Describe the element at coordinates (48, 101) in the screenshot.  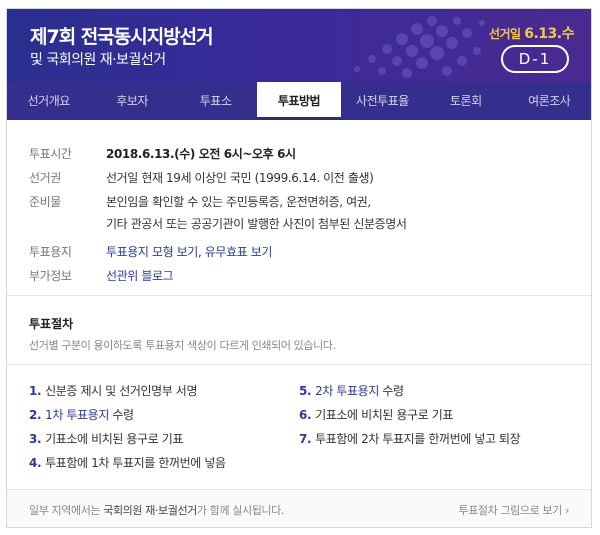
I see `tab-overview: 선거개요` at that location.